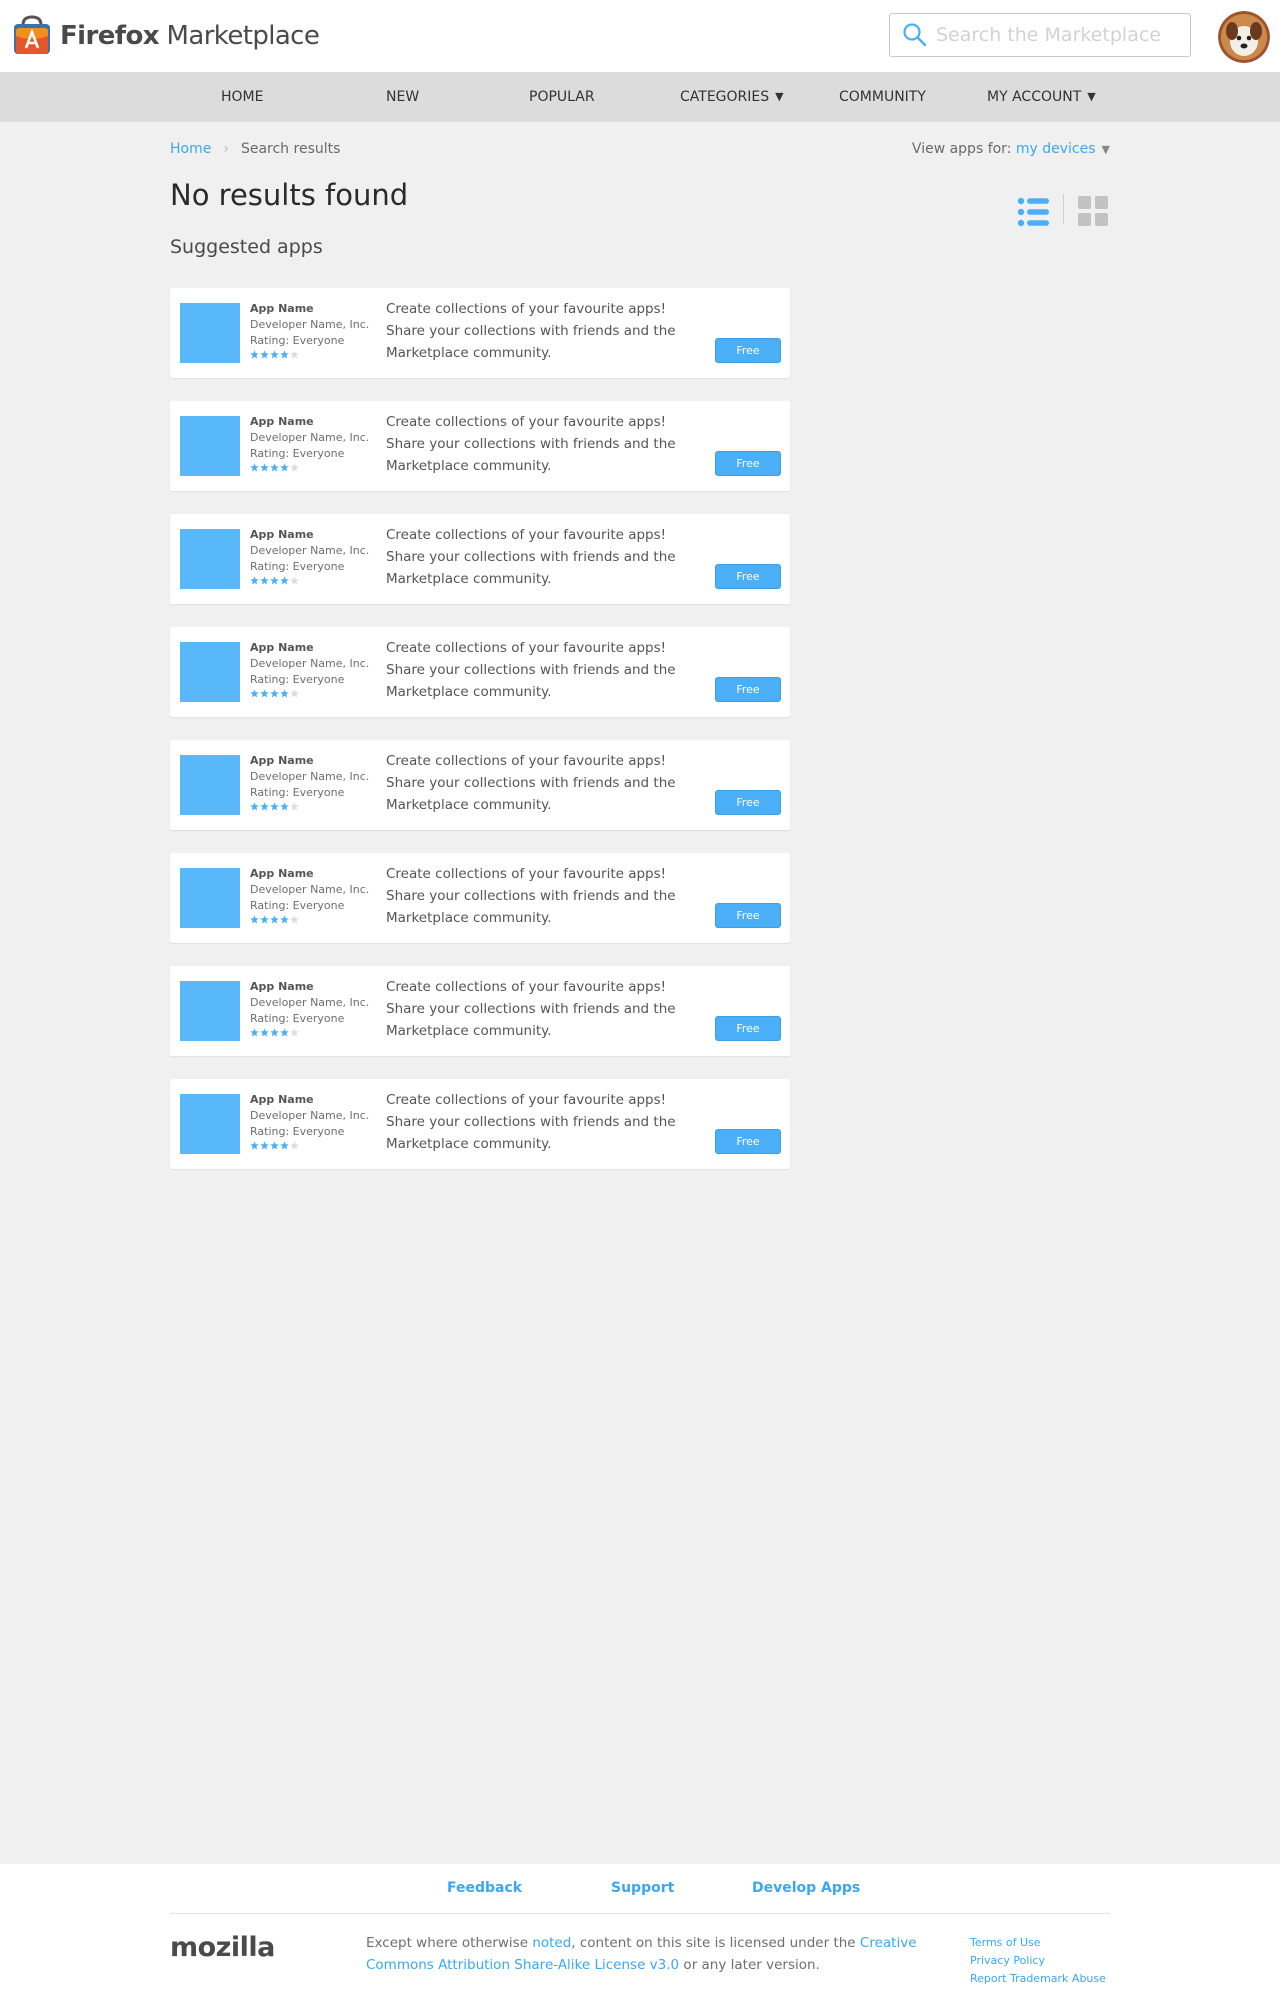 The height and width of the screenshot is (2000, 1280). What do you see at coordinates (551, 1943) in the screenshot?
I see `license-noted-link: noted` at bounding box center [551, 1943].